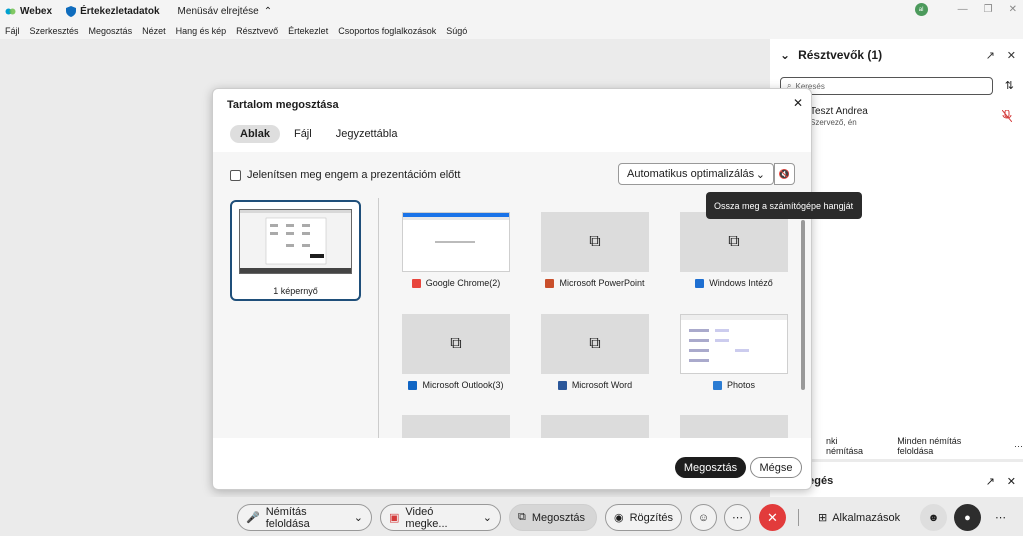 This screenshot has width=1023, height=536. What do you see at coordinates (367, 134) in the screenshot?
I see `tab-whiteboard: Jegyzettábla` at bounding box center [367, 134].